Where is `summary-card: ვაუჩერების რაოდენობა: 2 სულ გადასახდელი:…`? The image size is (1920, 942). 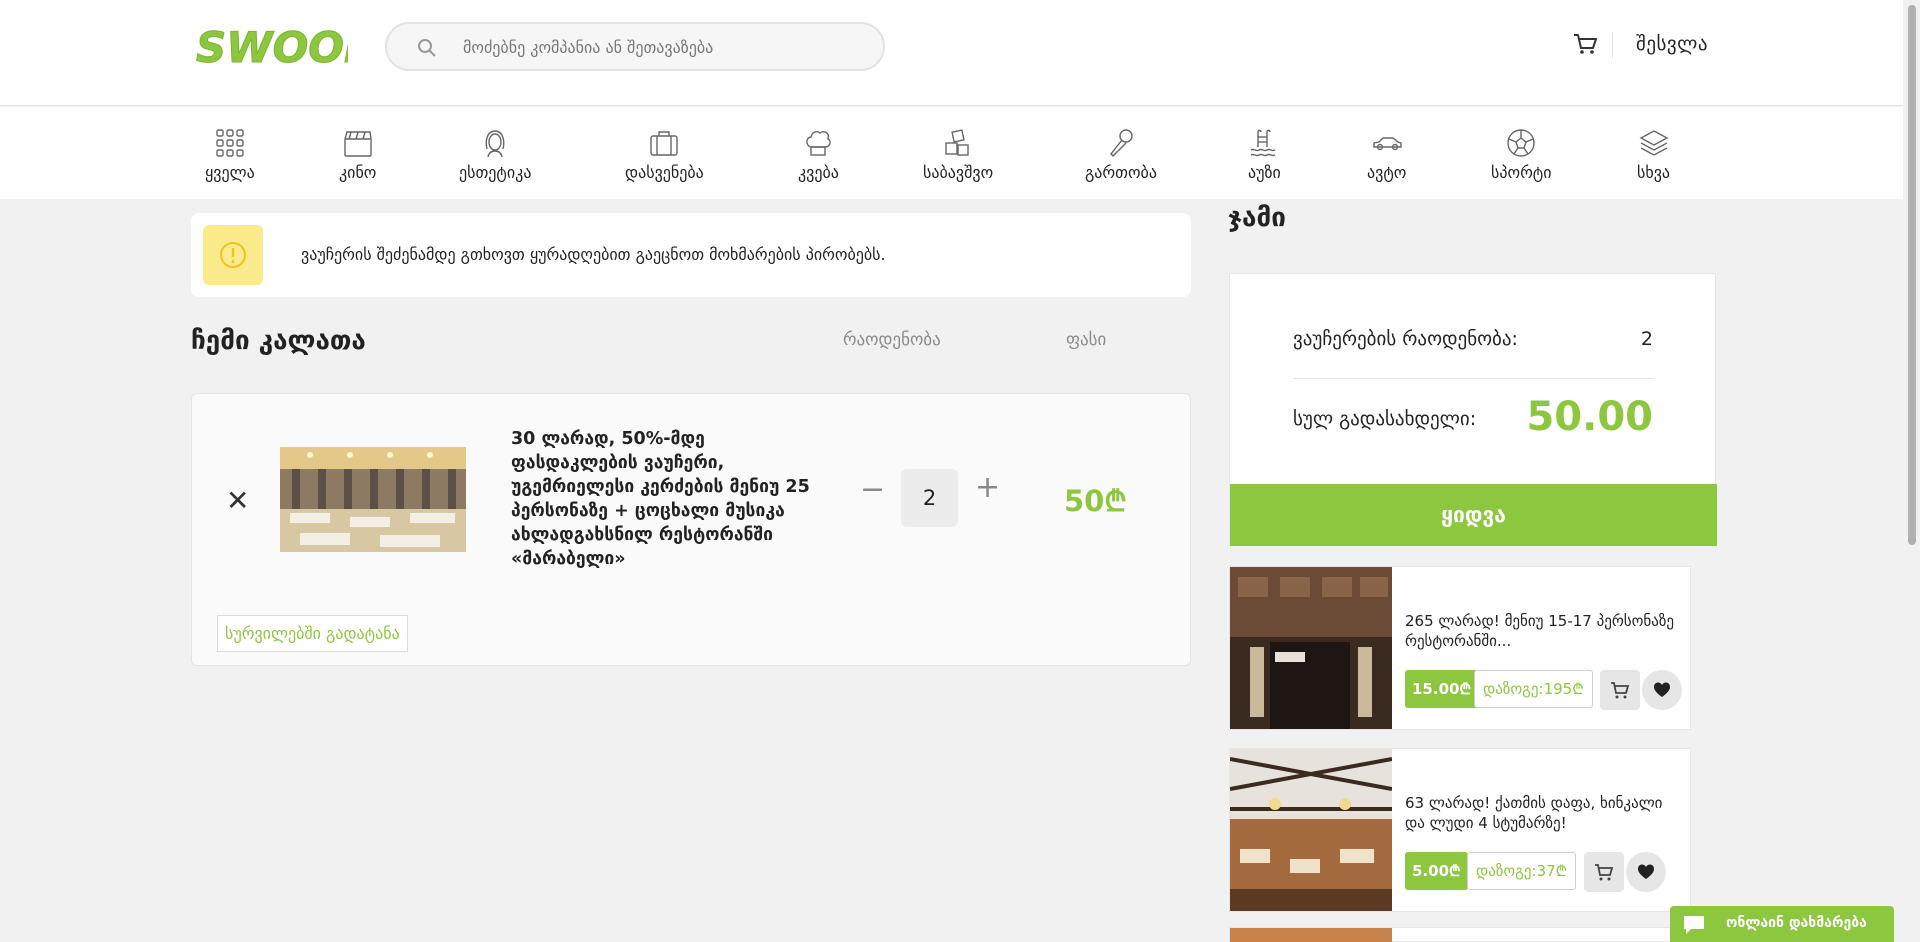 summary-card: ვაუჩერების რაოდენობა: 2 სულ გადასახდელი:… is located at coordinates (1473, 409).